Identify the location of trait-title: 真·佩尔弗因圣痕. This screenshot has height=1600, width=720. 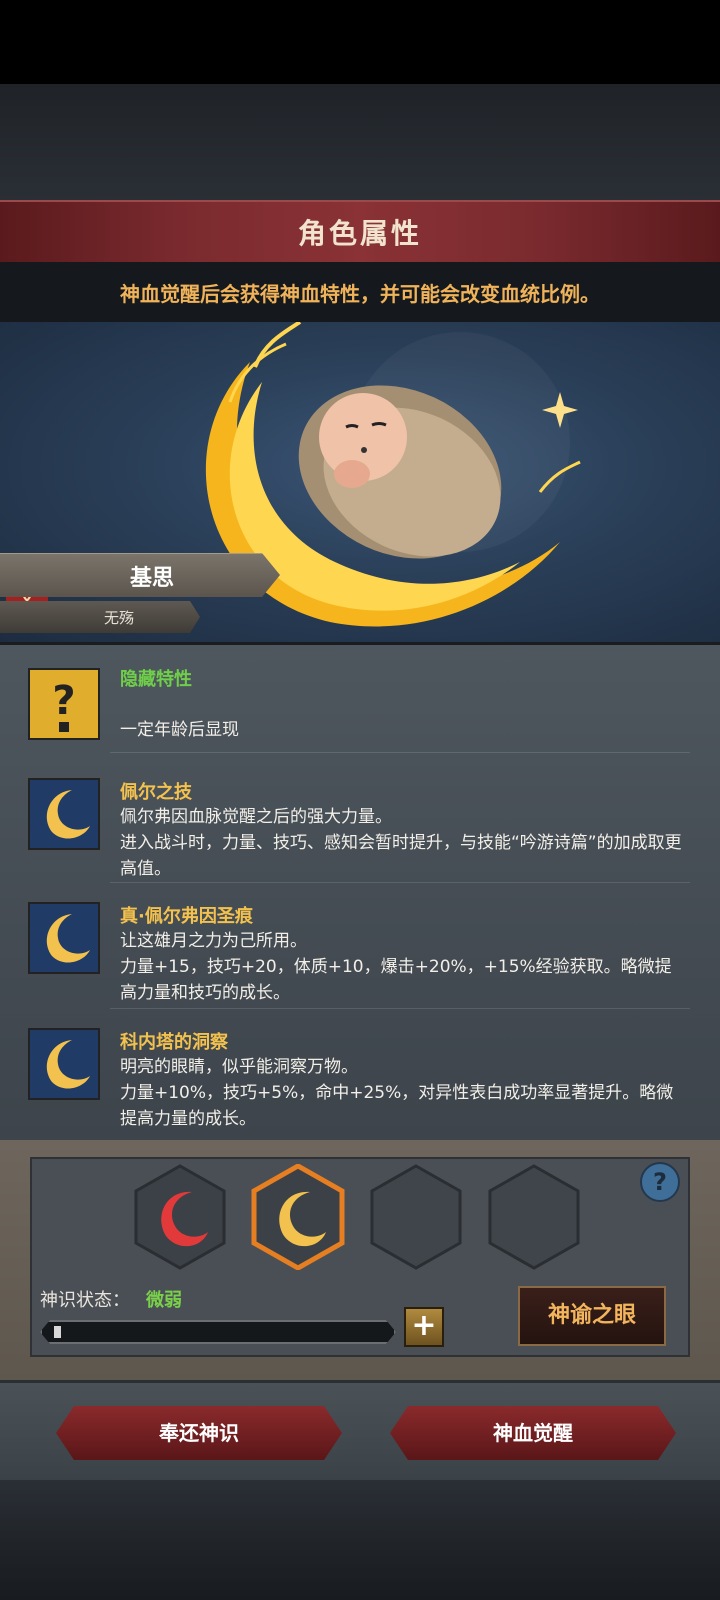
(186, 916).